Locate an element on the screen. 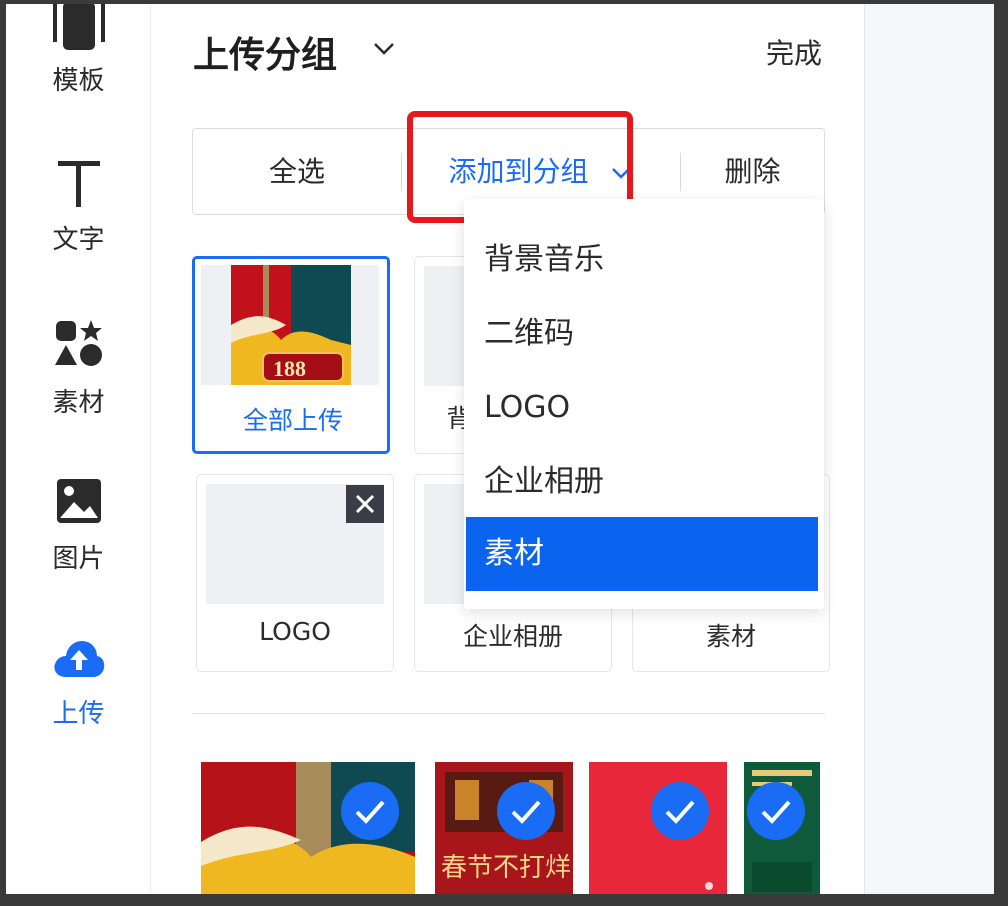 The height and width of the screenshot is (906, 1008). delete-group-button is located at coordinates (365, 504).